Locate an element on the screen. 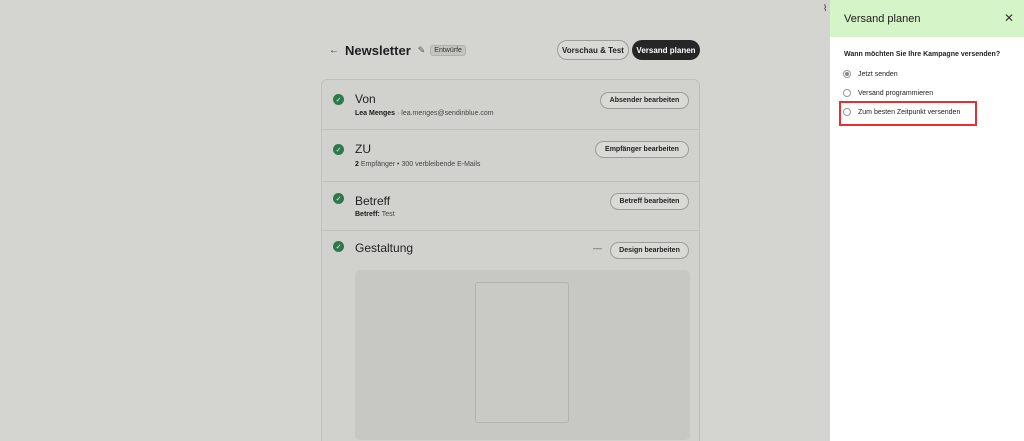 This screenshot has width=1024, height=441. recipients-info: 2 Empfänger • 300 verbleibende E-Mails is located at coordinates (417, 164).